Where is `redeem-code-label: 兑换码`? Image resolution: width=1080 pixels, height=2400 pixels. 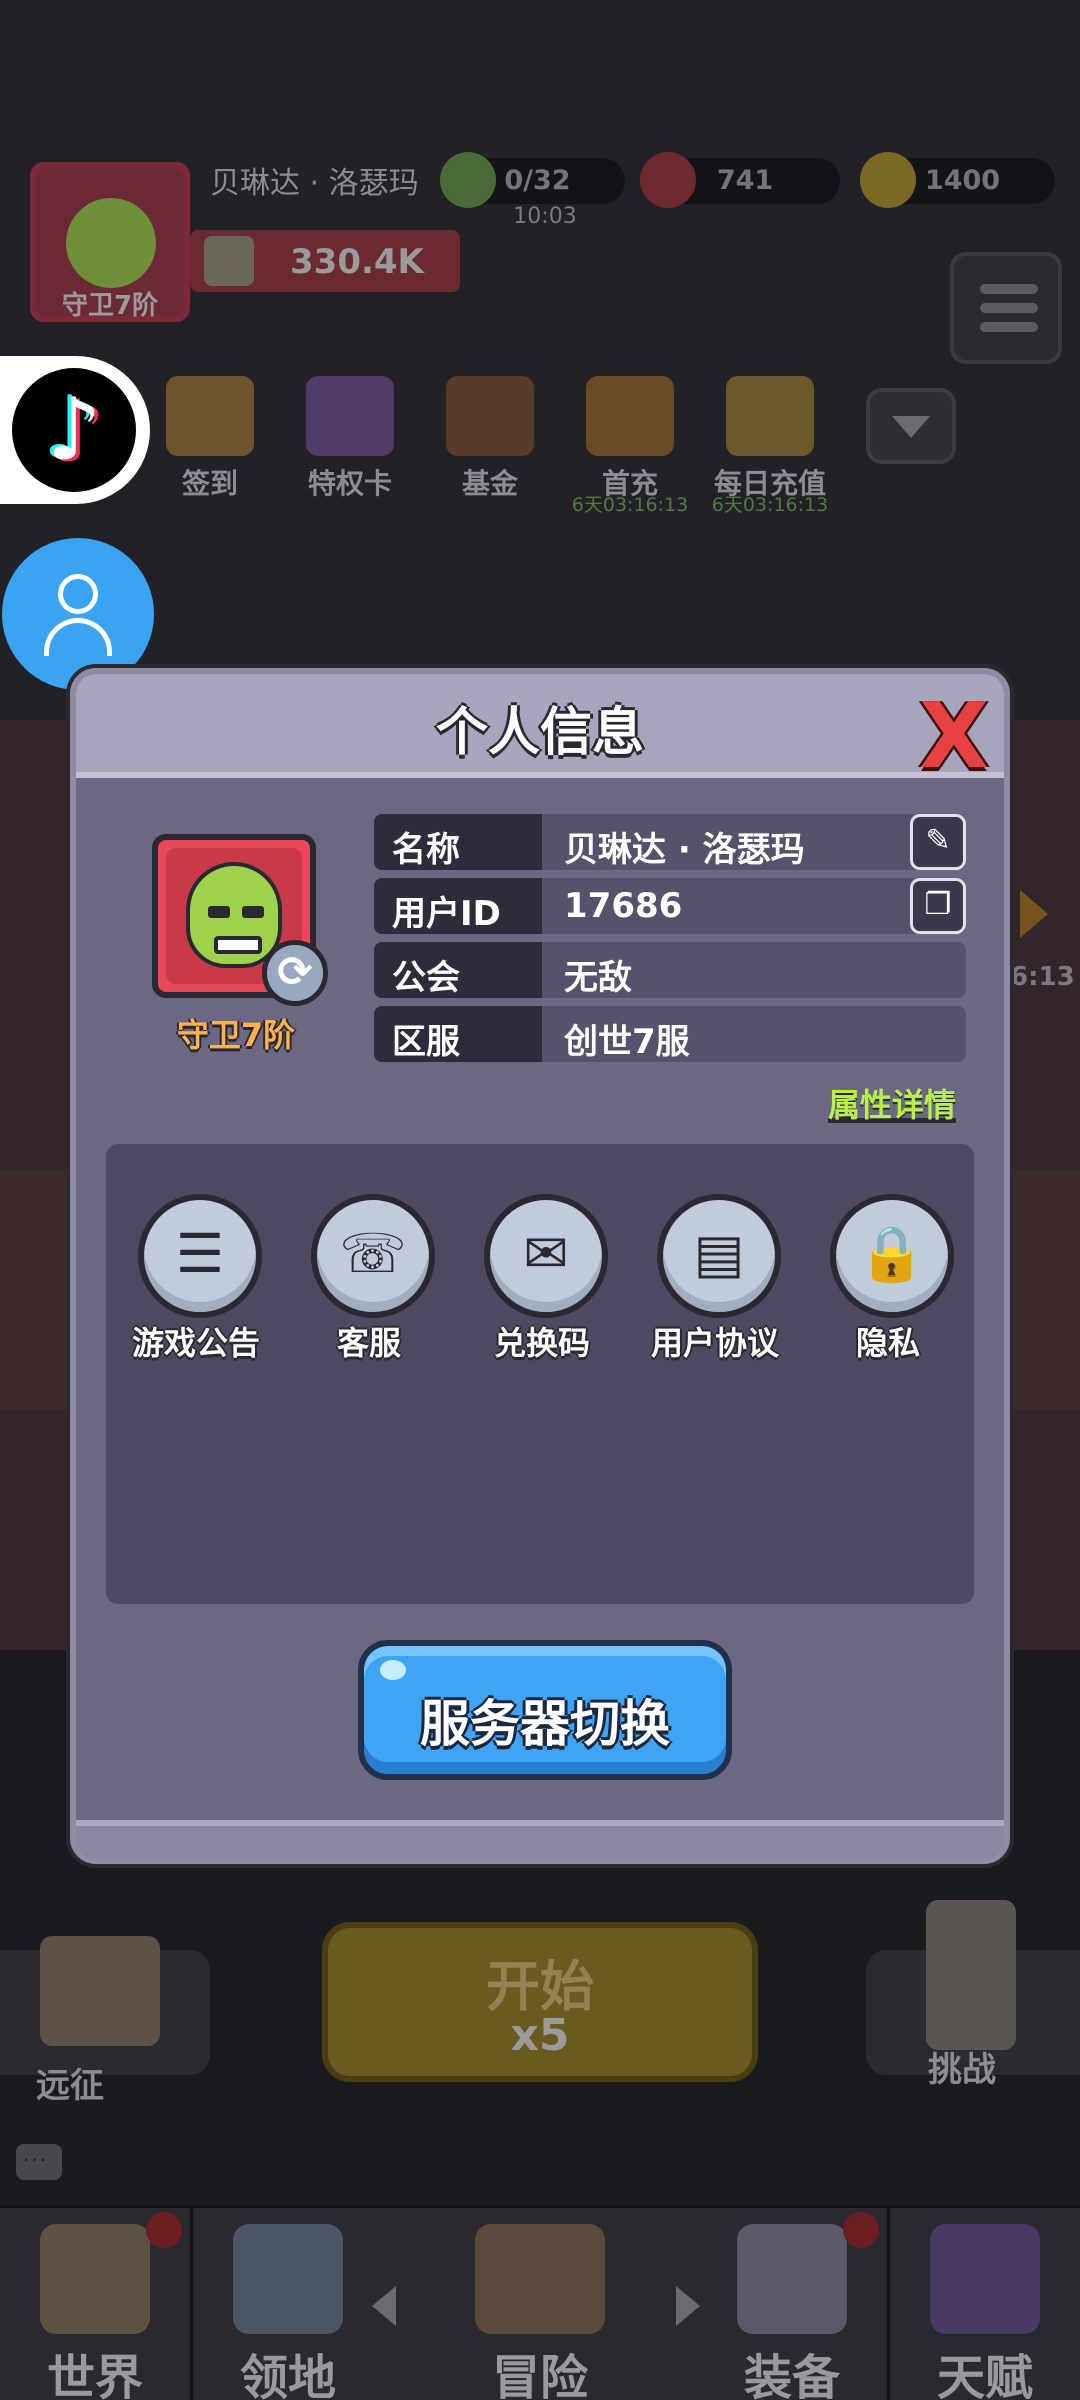 redeem-code-label: 兑换码 is located at coordinates (541, 1343).